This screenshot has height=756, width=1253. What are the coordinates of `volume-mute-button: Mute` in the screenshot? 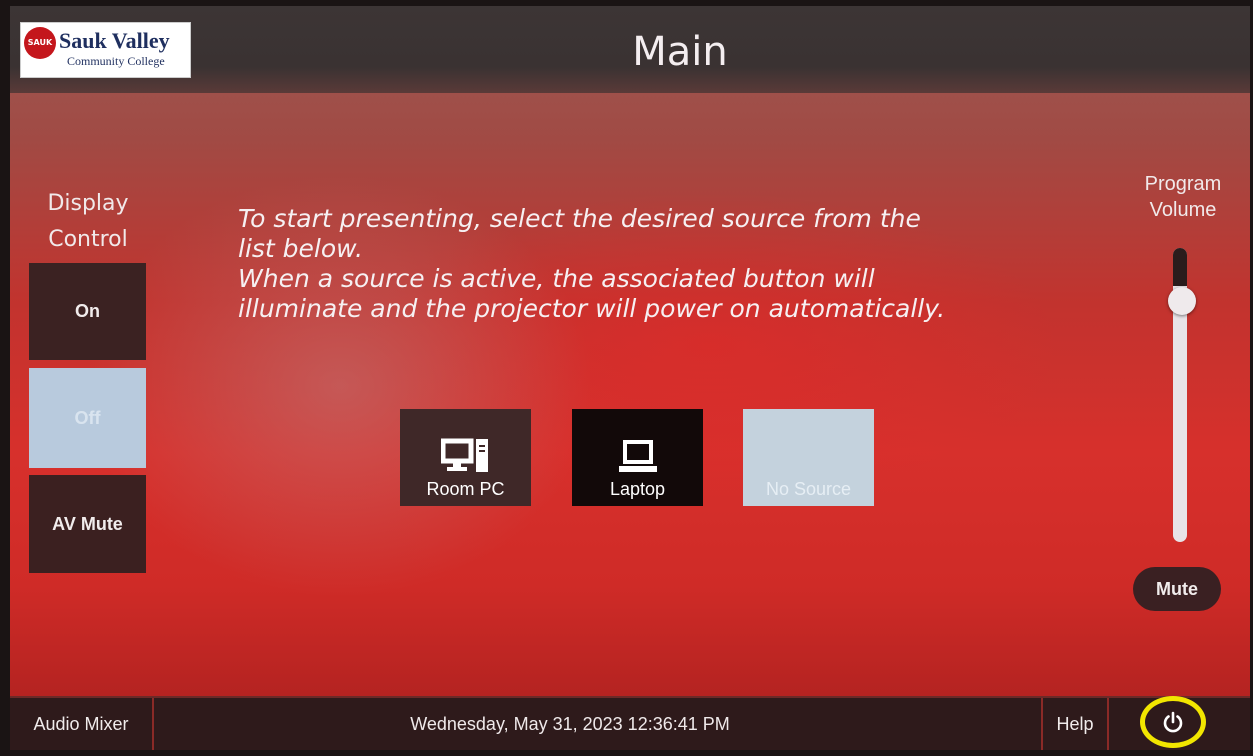 It's located at (1177, 589).